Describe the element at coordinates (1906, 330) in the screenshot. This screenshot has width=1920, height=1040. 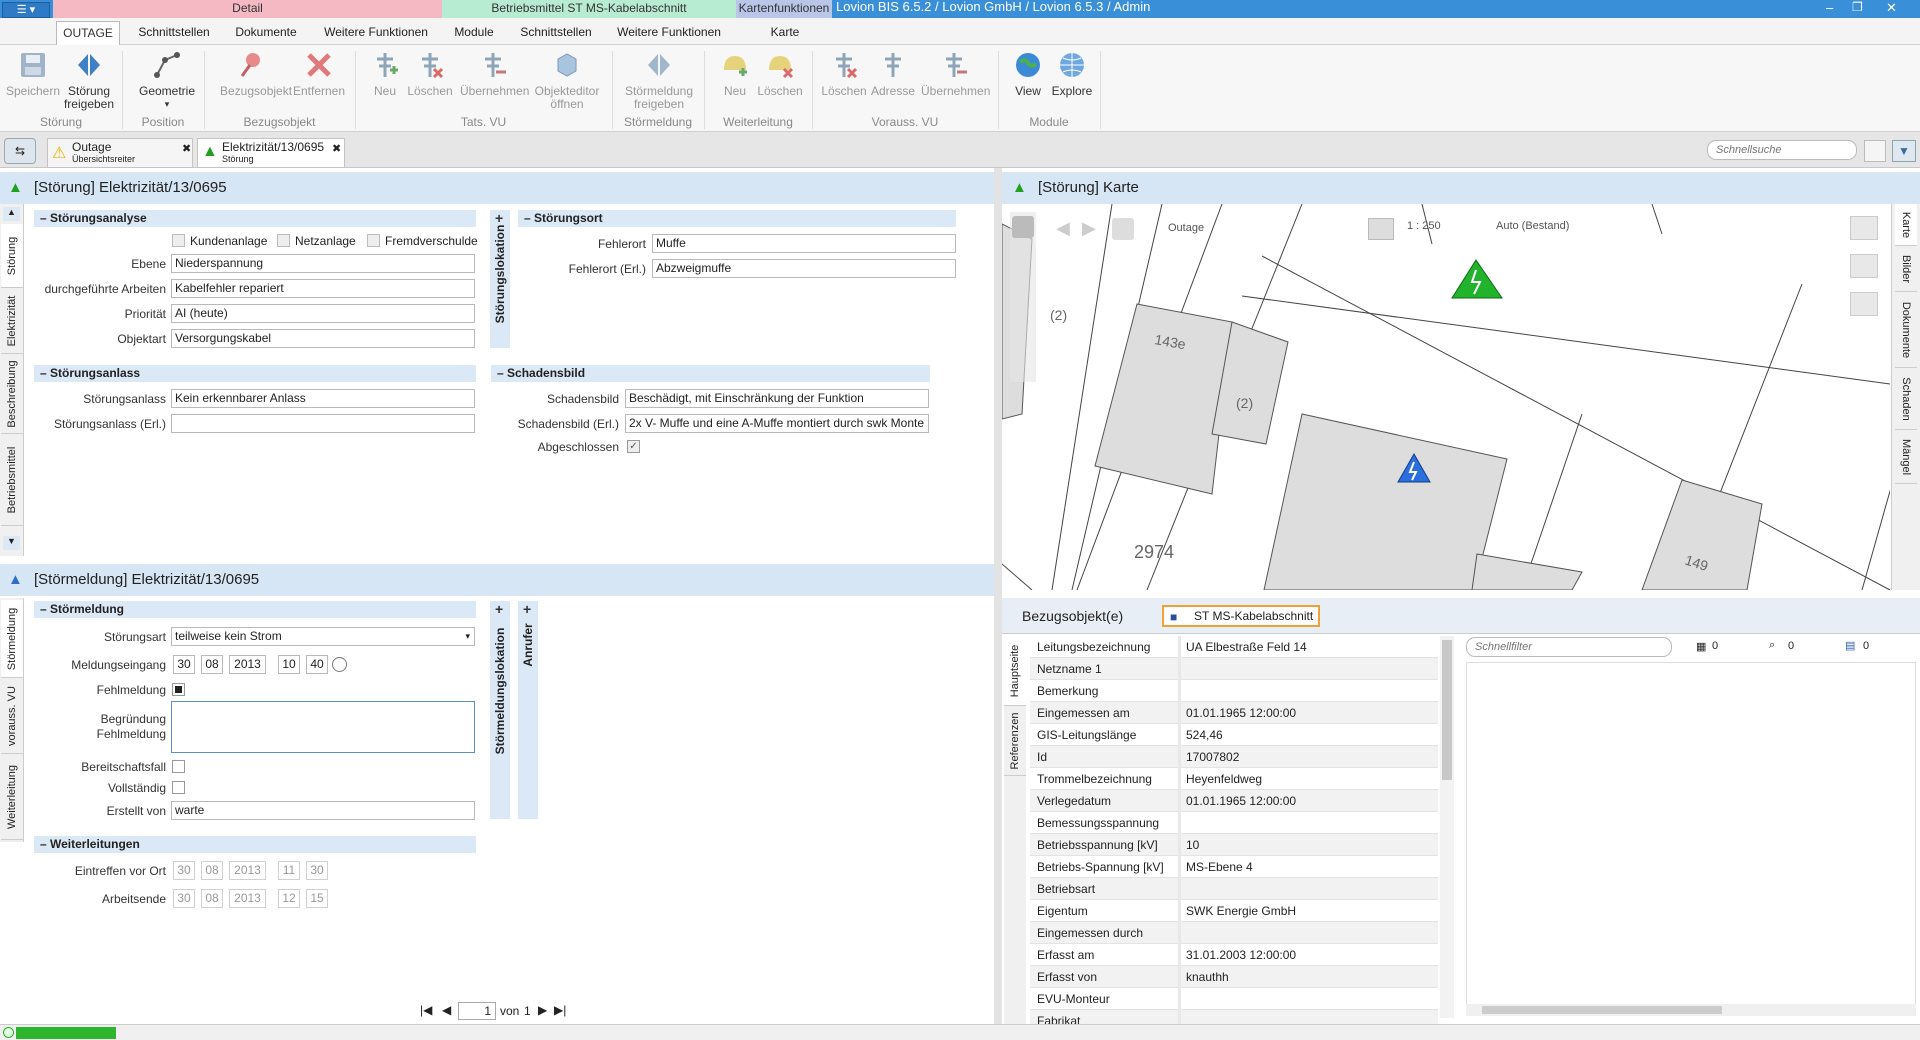
I see `side-tab-dokumente: Dokumente` at that location.